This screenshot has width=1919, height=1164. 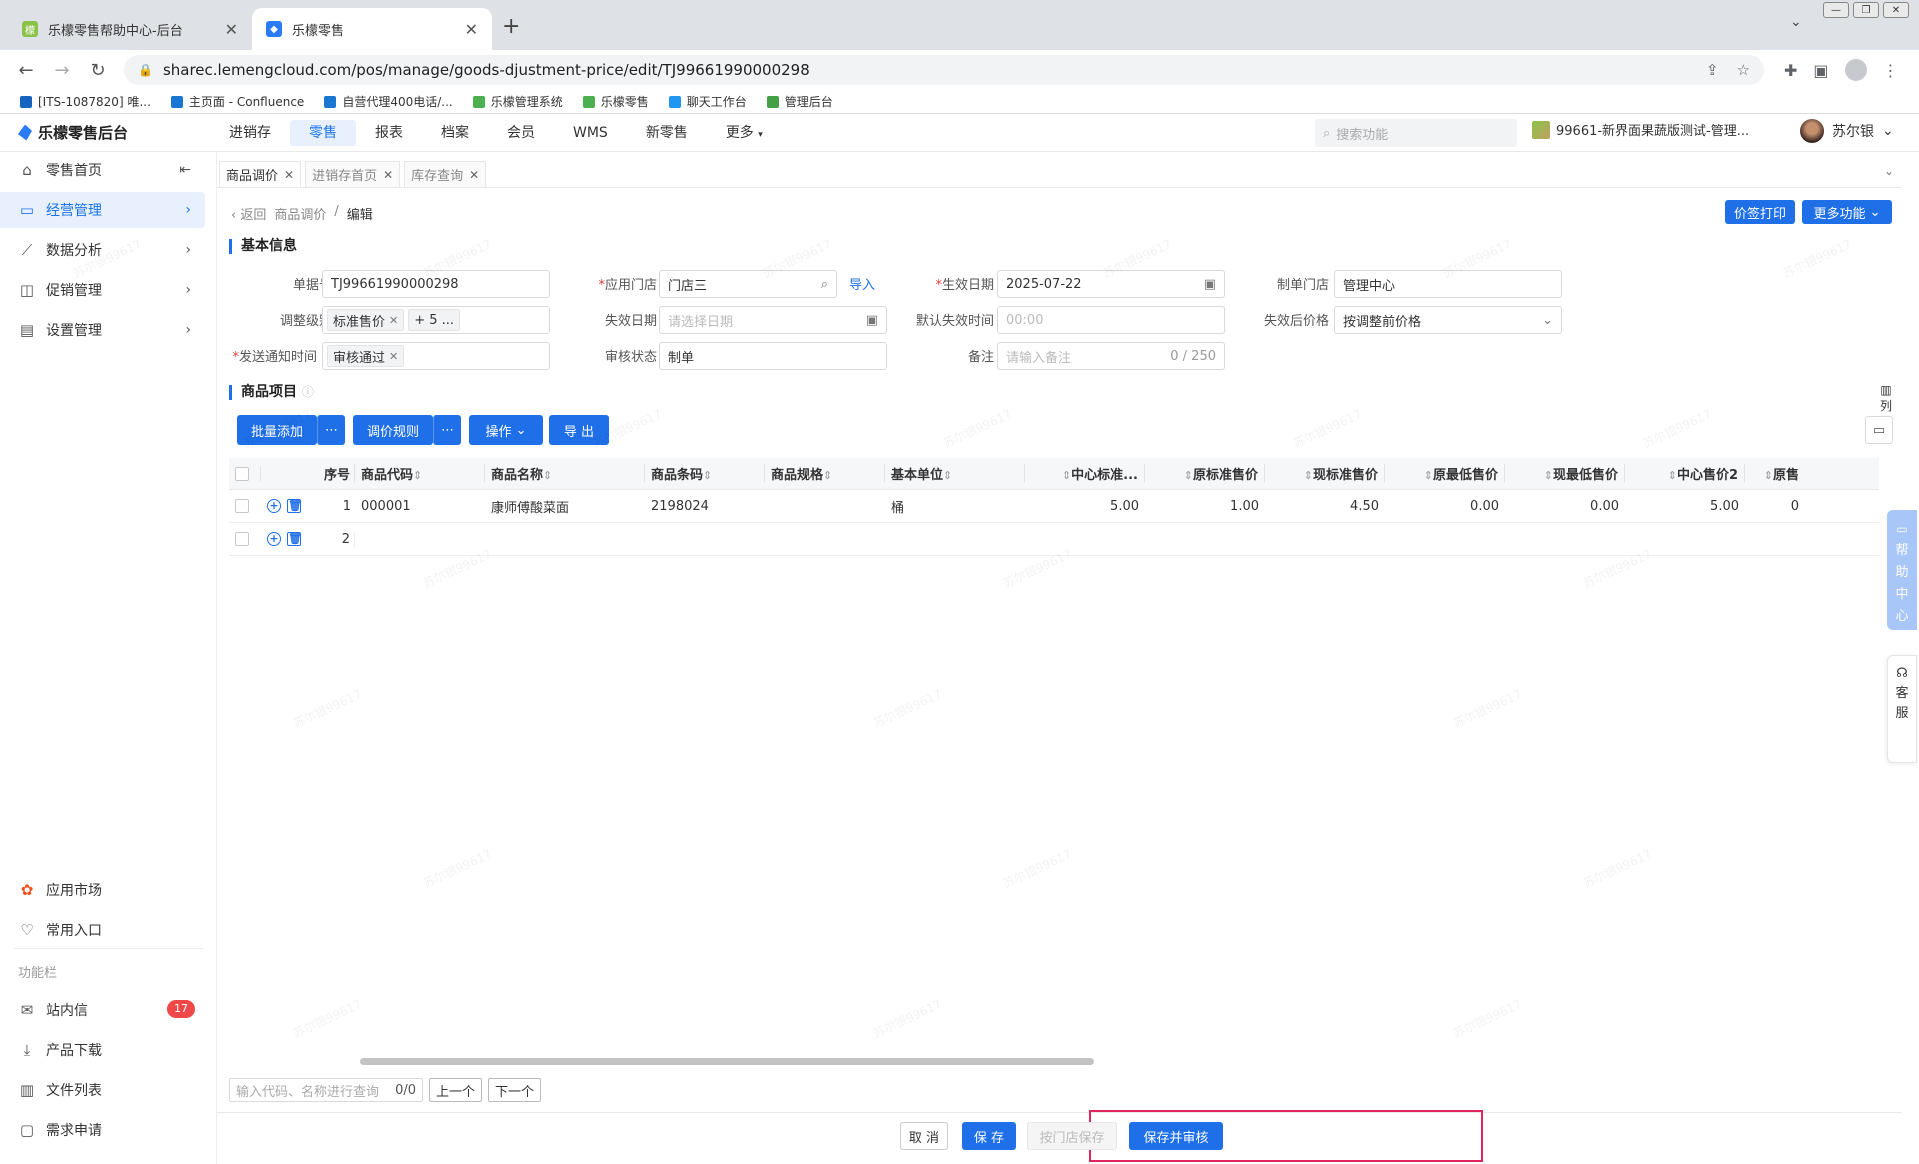 I want to click on effective-date-field: 2025-07-22 ▣, so click(x=1111, y=284).